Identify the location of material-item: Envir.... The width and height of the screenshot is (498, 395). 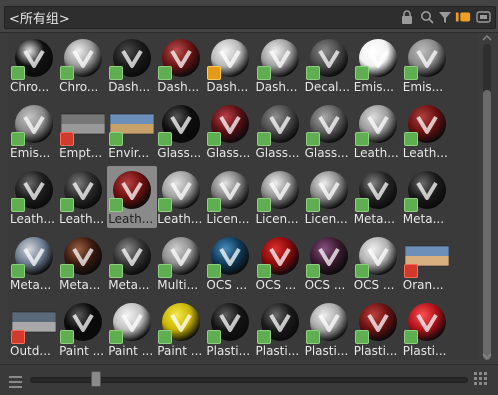
(132, 134).